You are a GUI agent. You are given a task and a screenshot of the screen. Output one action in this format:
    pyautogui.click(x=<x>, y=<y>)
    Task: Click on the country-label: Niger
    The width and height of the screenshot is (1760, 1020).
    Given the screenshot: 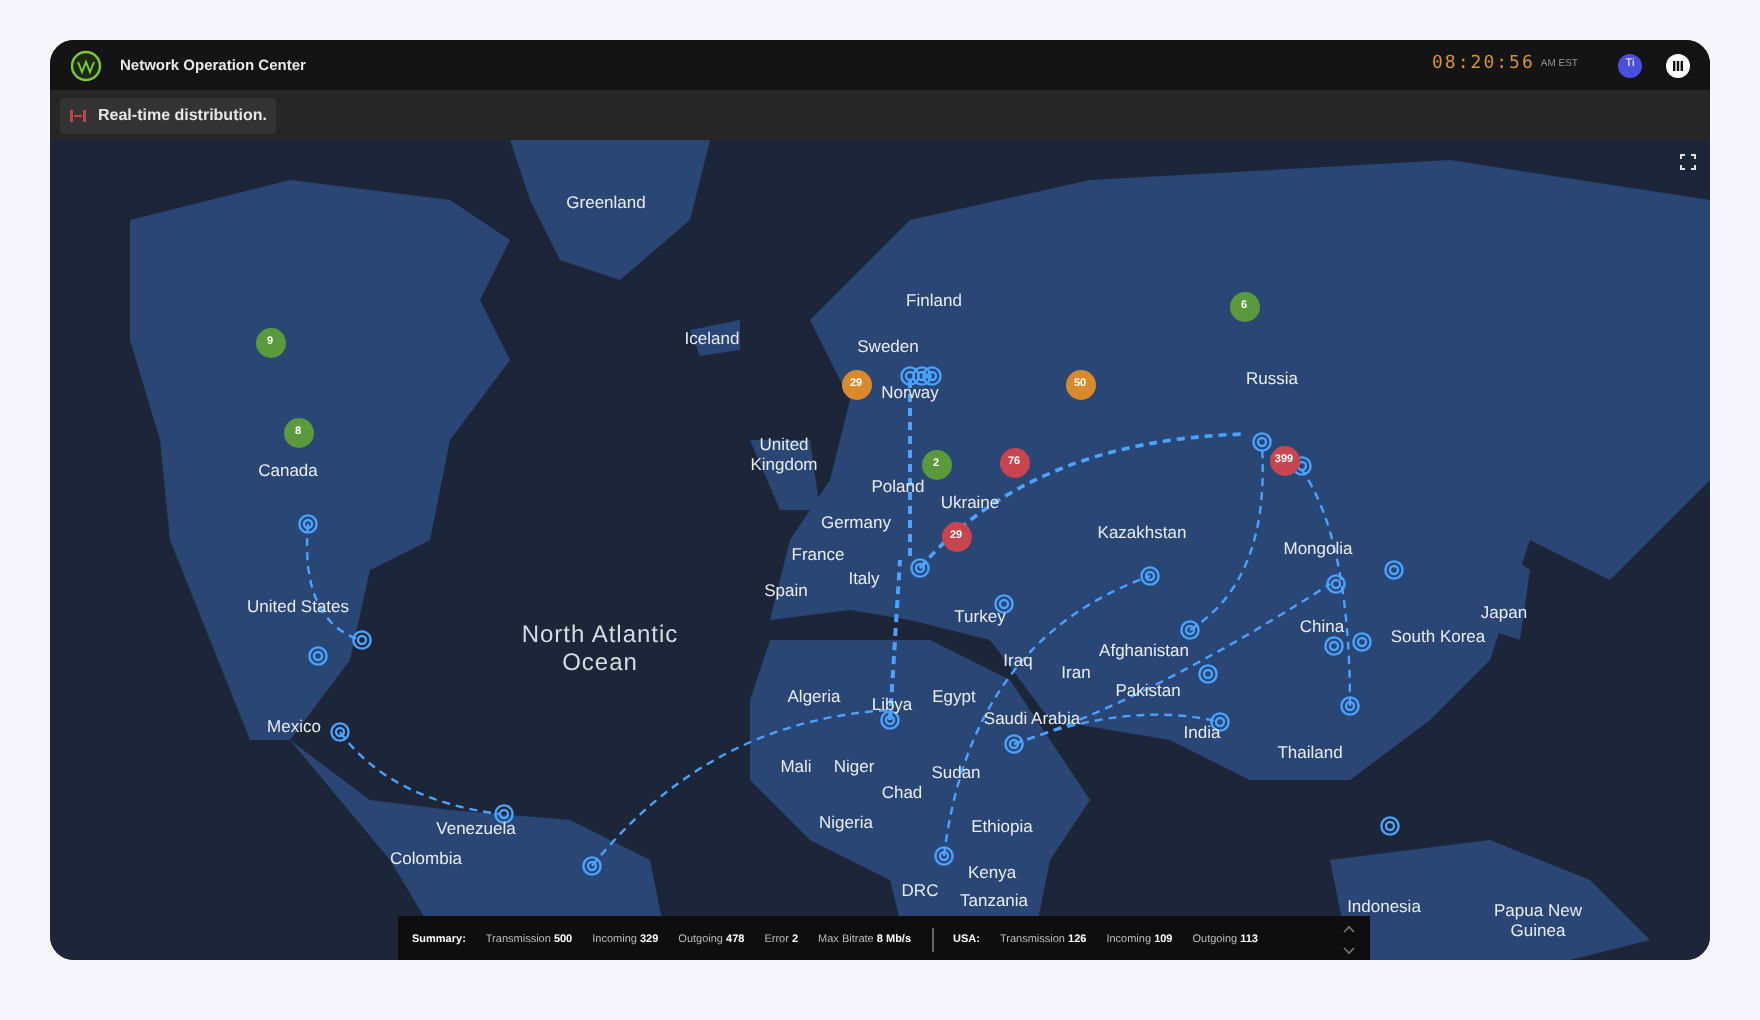 What is the action you would take?
    pyautogui.click(x=854, y=766)
    